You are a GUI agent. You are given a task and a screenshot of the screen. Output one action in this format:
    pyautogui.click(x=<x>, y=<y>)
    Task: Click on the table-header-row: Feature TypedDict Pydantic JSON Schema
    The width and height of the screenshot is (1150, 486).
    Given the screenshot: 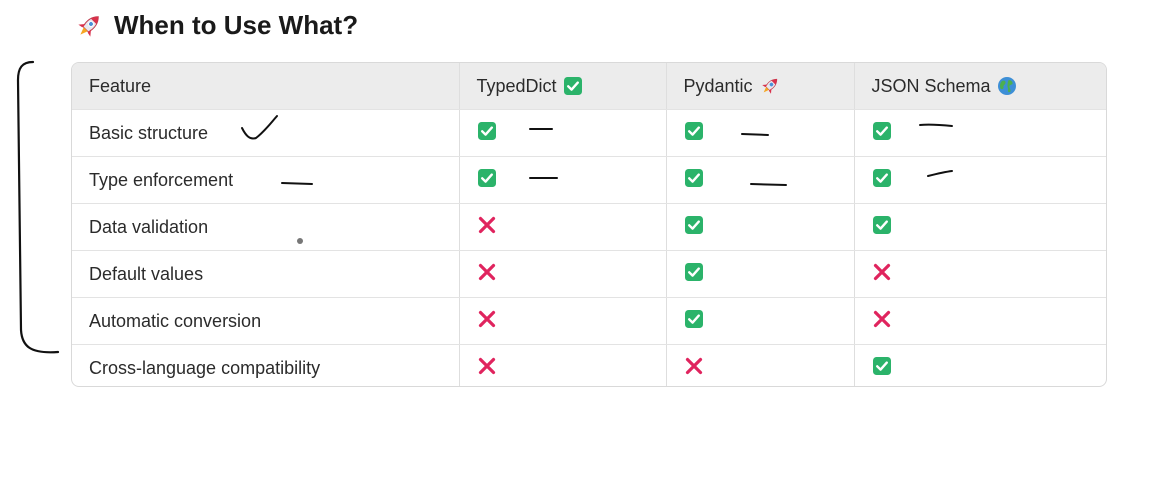 What is the action you would take?
    pyautogui.click(x=589, y=86)
    